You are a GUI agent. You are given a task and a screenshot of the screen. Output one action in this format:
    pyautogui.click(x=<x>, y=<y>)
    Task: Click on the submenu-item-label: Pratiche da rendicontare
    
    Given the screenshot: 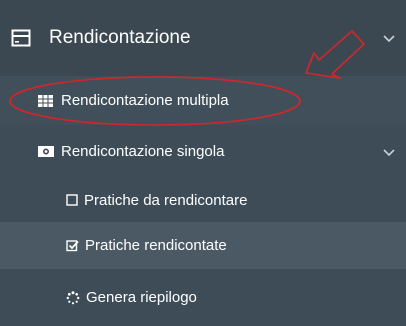 What is the action you would take?
    pyautogui.click(x=166, y=200)
    